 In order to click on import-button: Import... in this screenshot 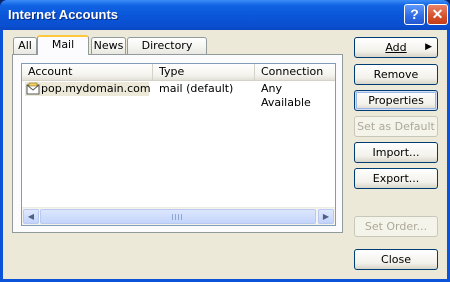, I will do `click(396, 152)`.